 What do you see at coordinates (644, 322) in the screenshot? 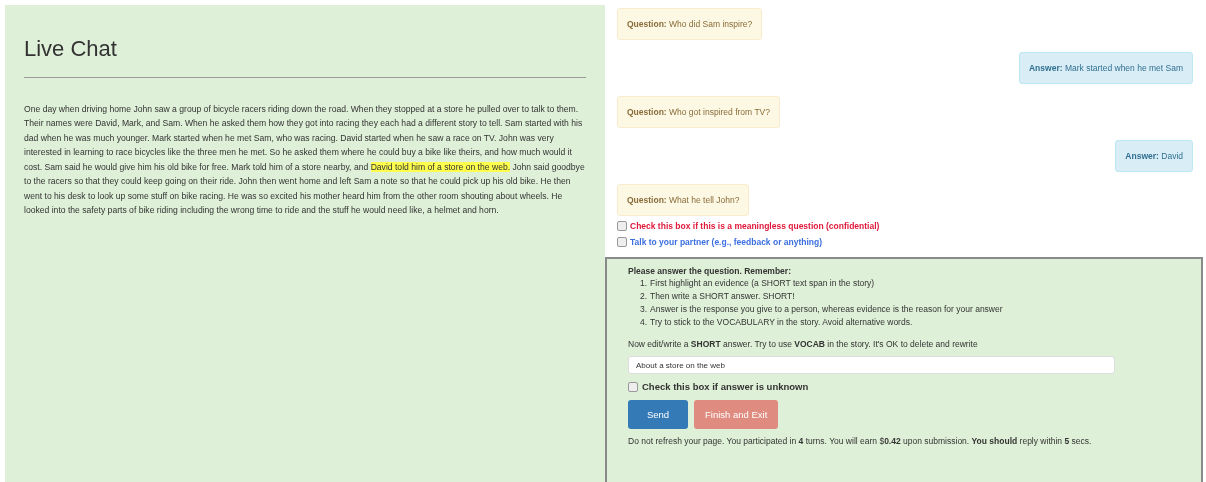
I see `list-number: 4.` at bounding box center [644, 322].